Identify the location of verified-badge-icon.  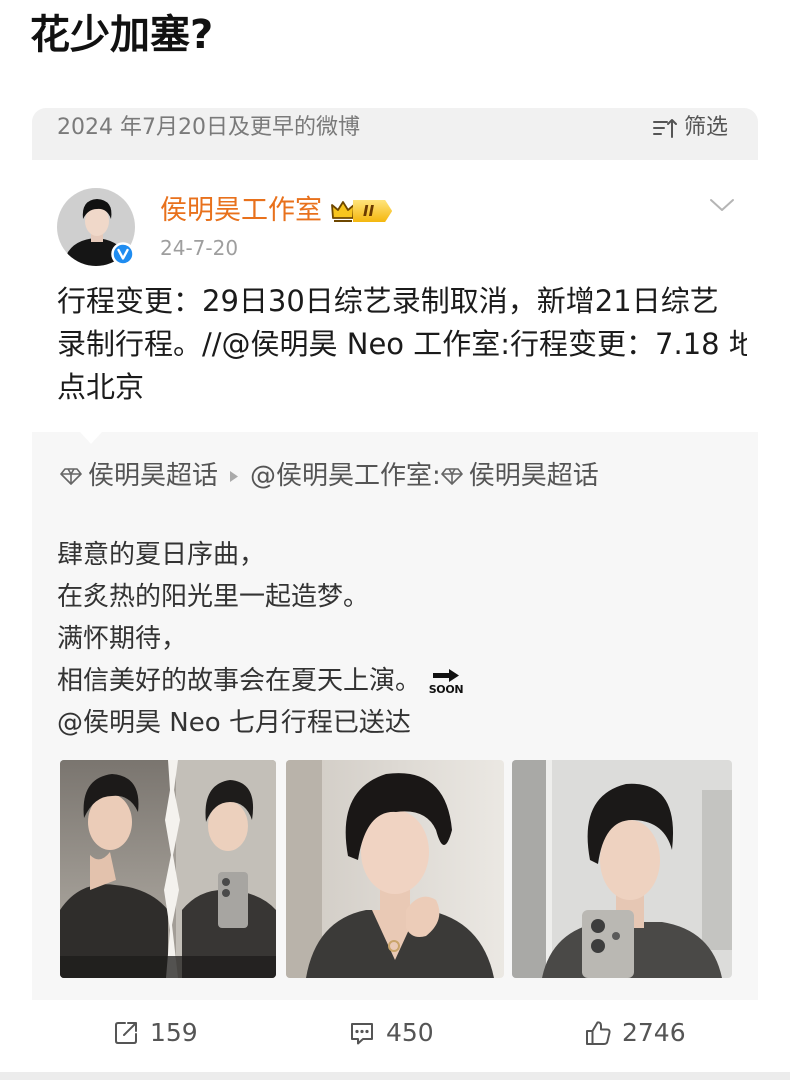
(123, 254).